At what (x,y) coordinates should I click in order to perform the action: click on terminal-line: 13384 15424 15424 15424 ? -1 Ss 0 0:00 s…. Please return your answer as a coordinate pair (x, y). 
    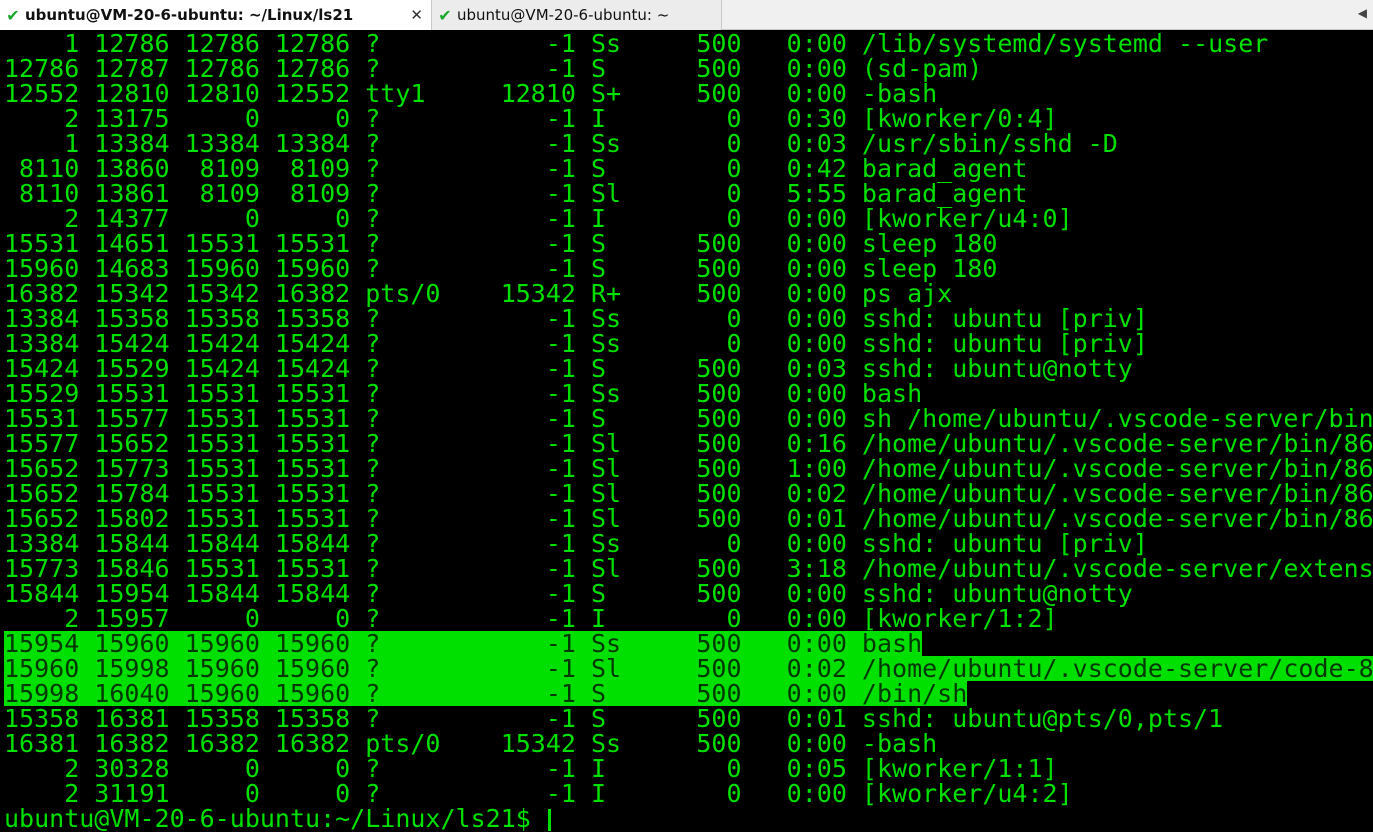
    Looking at the image, I should click on (576, 343).